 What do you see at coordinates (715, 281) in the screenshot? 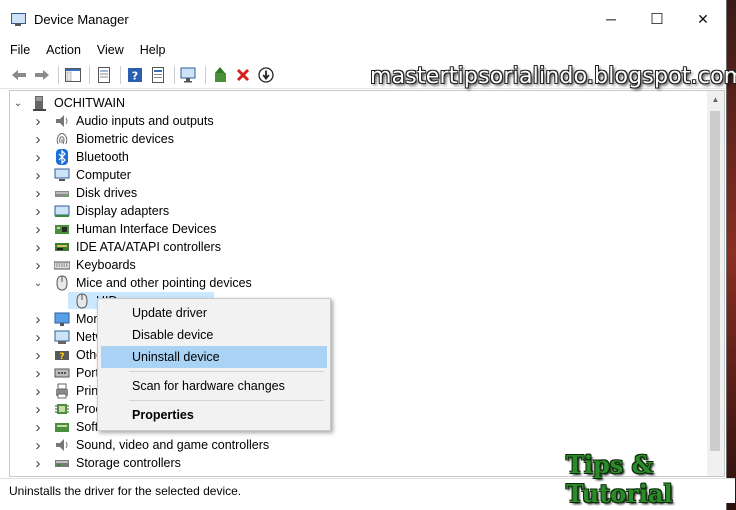
I see `scroll-thumb` at bounding box center [715, 281].